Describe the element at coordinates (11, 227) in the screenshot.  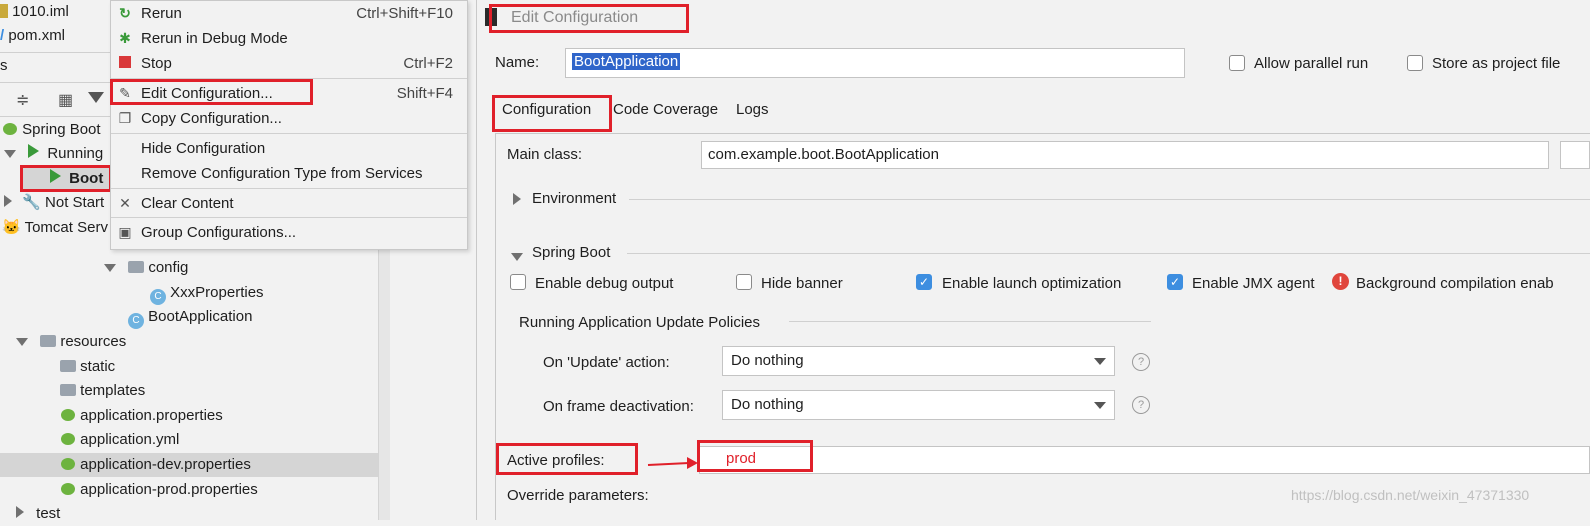
I see `tomcat-icon: 🐱` at that location.